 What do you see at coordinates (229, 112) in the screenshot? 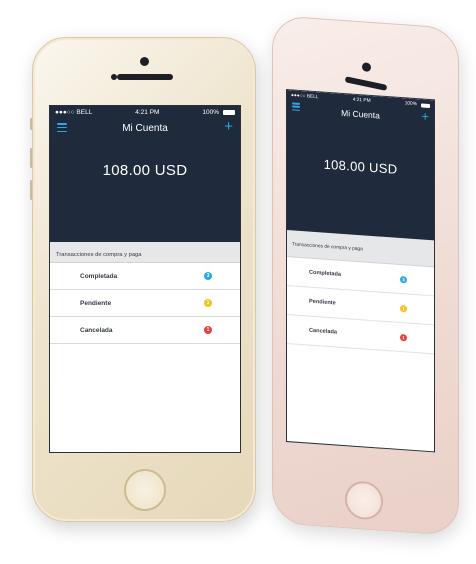
I see `battery-icon` at bounding box center [229, 112].